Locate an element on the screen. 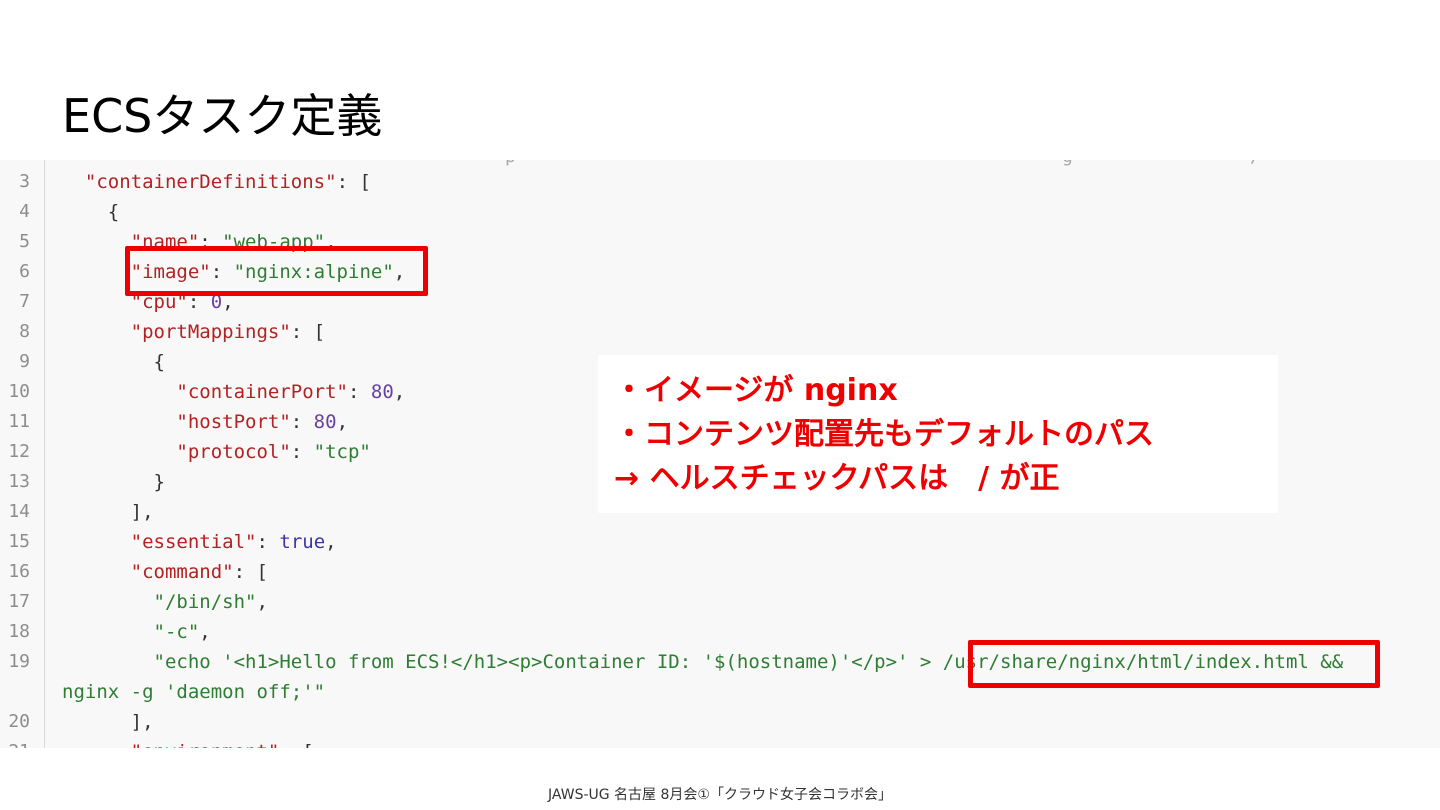 Image resolution: width=1440 pixels, height=810 pixels. code-line: 21 "environment": [ is located at coordinates (720, 742).